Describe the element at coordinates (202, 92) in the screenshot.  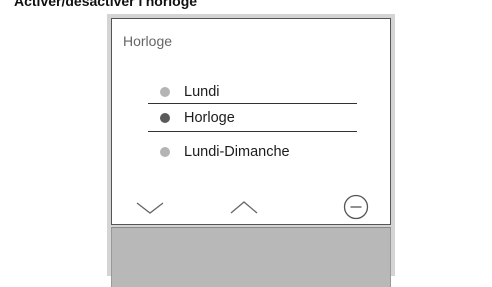
I see `menu-item-label: Lundi` at that location.